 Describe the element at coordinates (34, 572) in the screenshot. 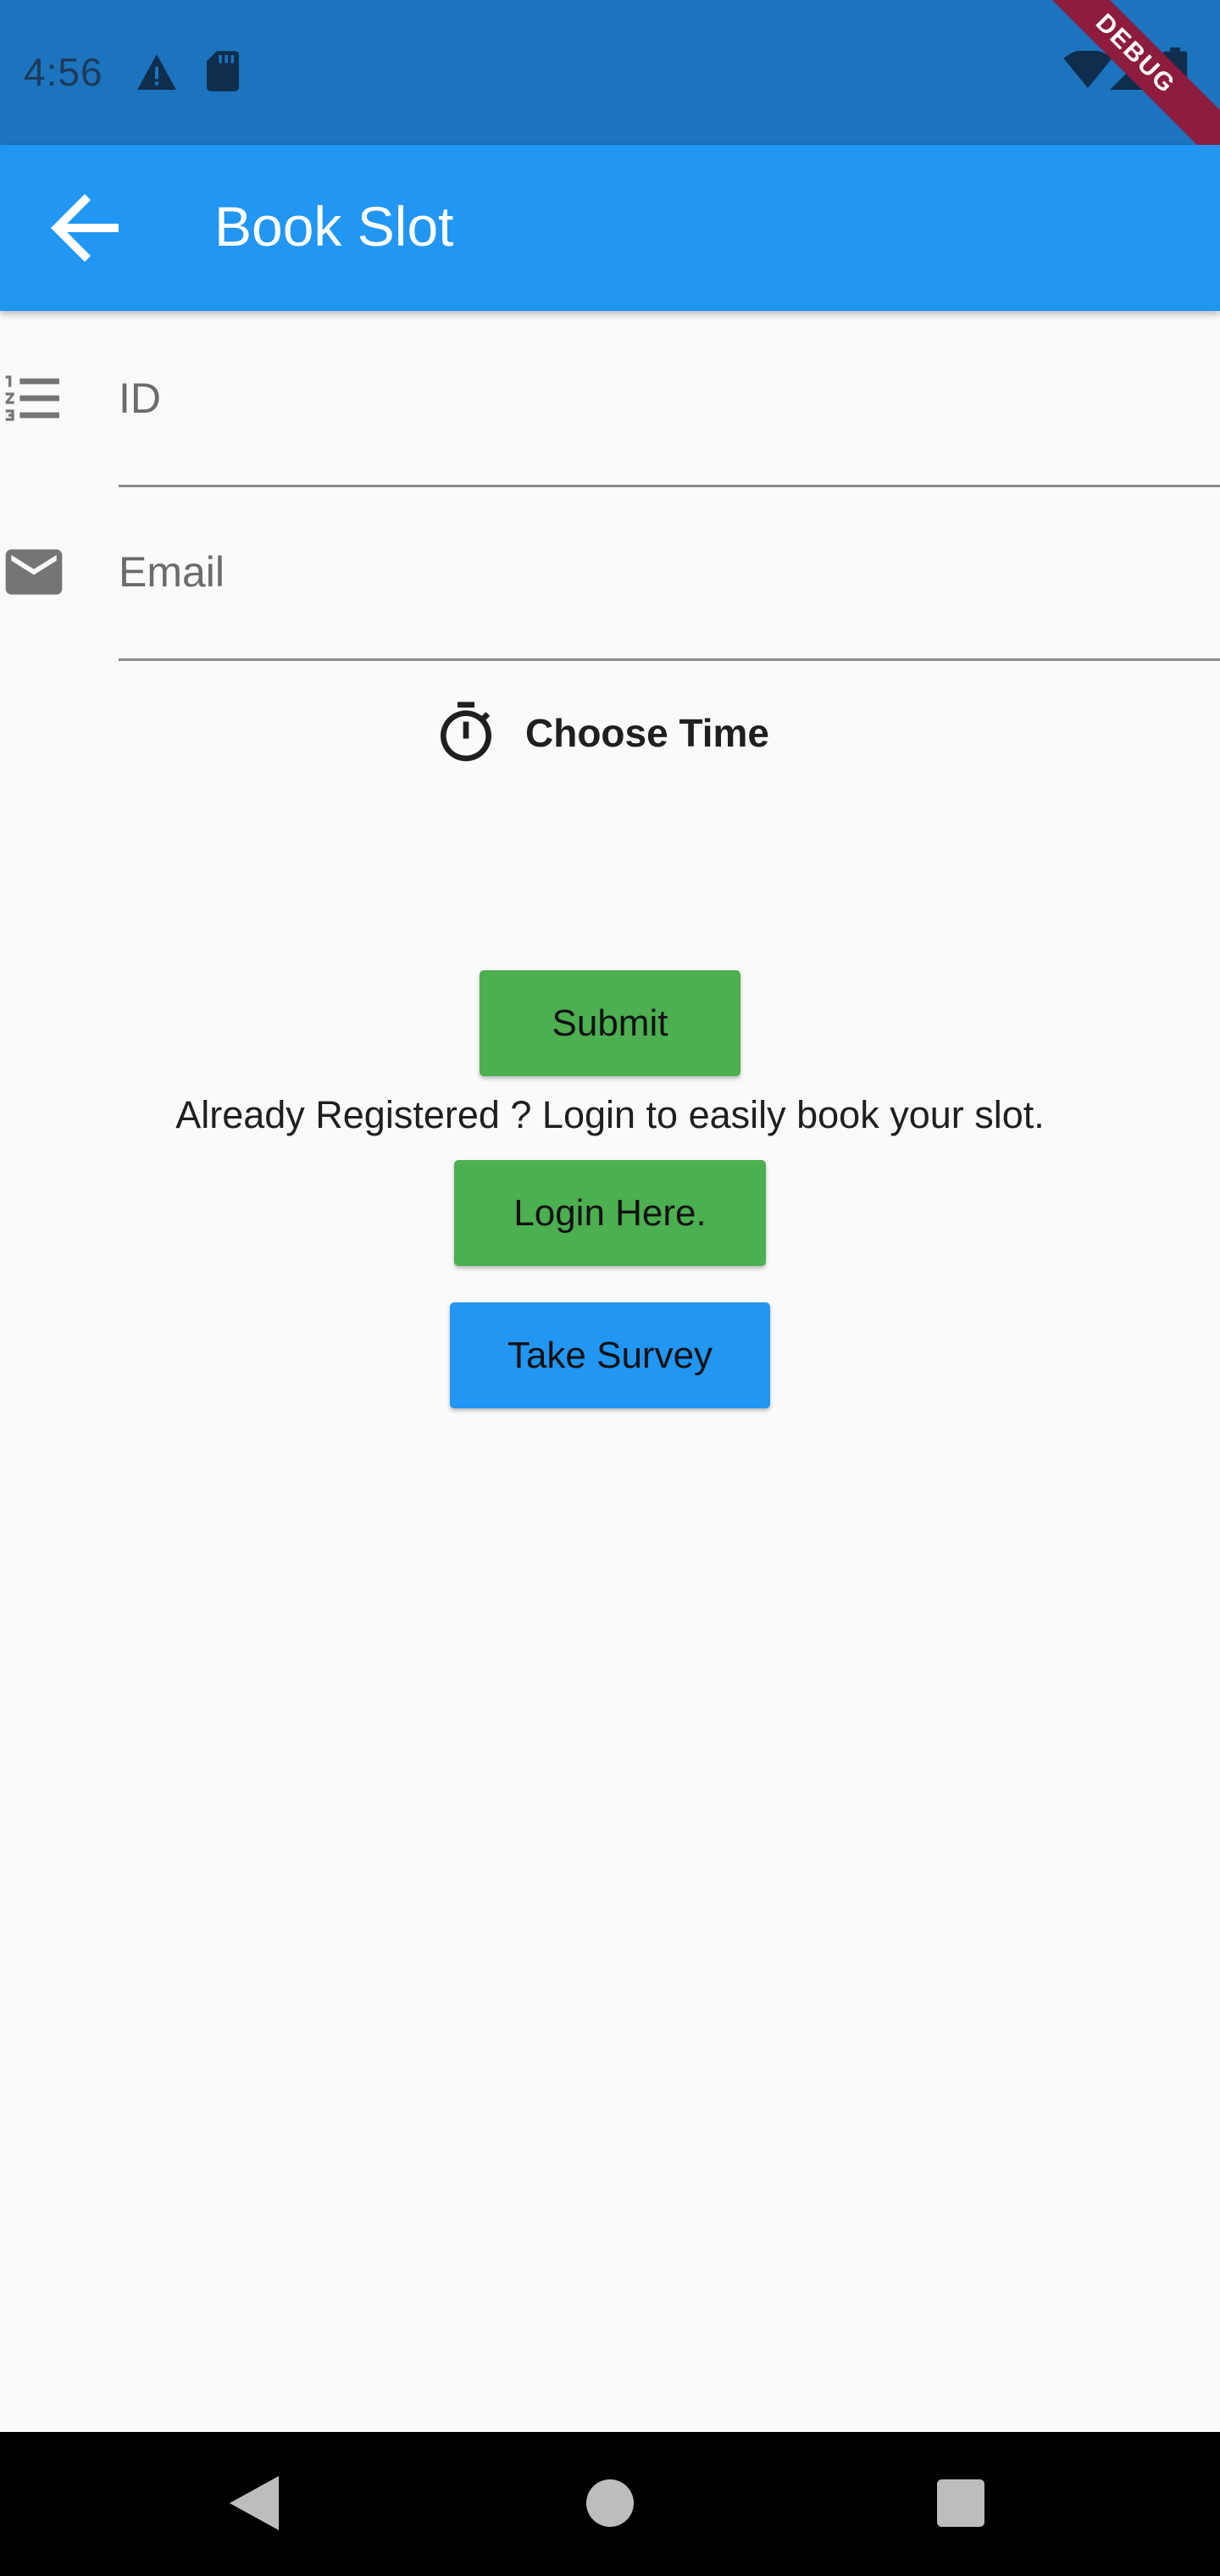

I see `email-icon` at that location.